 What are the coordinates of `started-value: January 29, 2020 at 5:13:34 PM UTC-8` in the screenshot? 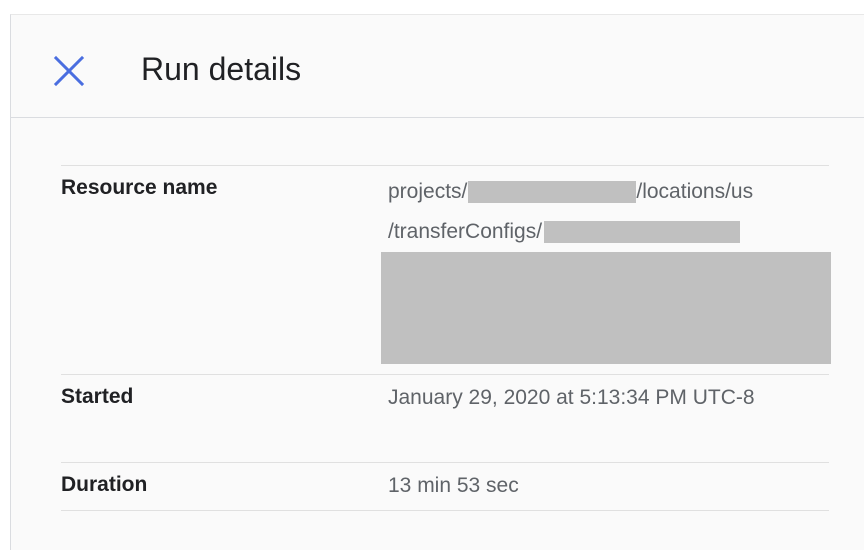 It's located at (571, 397).